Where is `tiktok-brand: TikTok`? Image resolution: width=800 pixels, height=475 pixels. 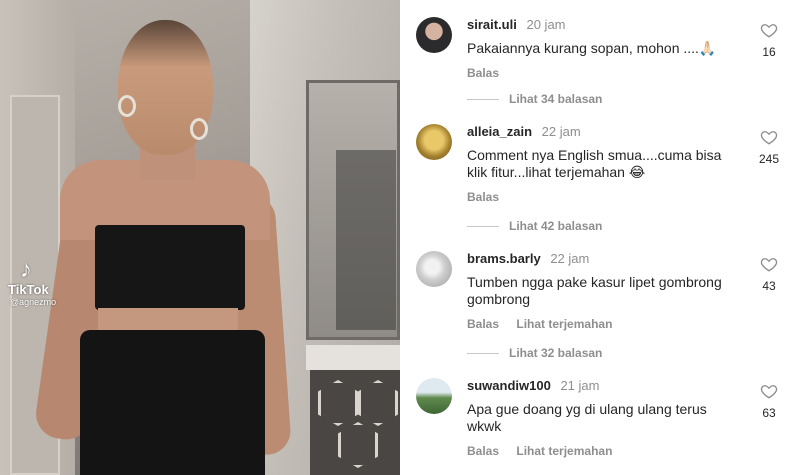
tiktok-brand: TikTok is located at coordinates (28, 289).